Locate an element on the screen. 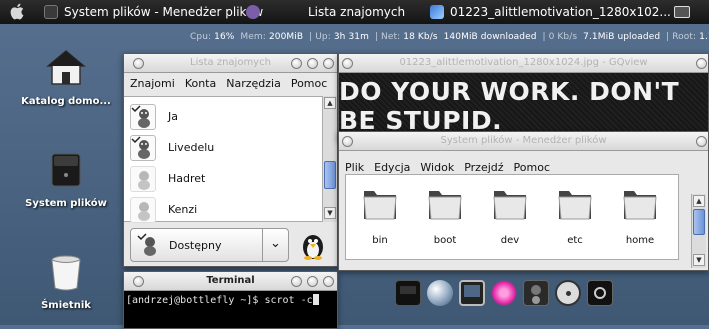 This screenshot has height=329, width=709. desktop-icon-trash: Śmietnik is located at coordinates (66, 281).